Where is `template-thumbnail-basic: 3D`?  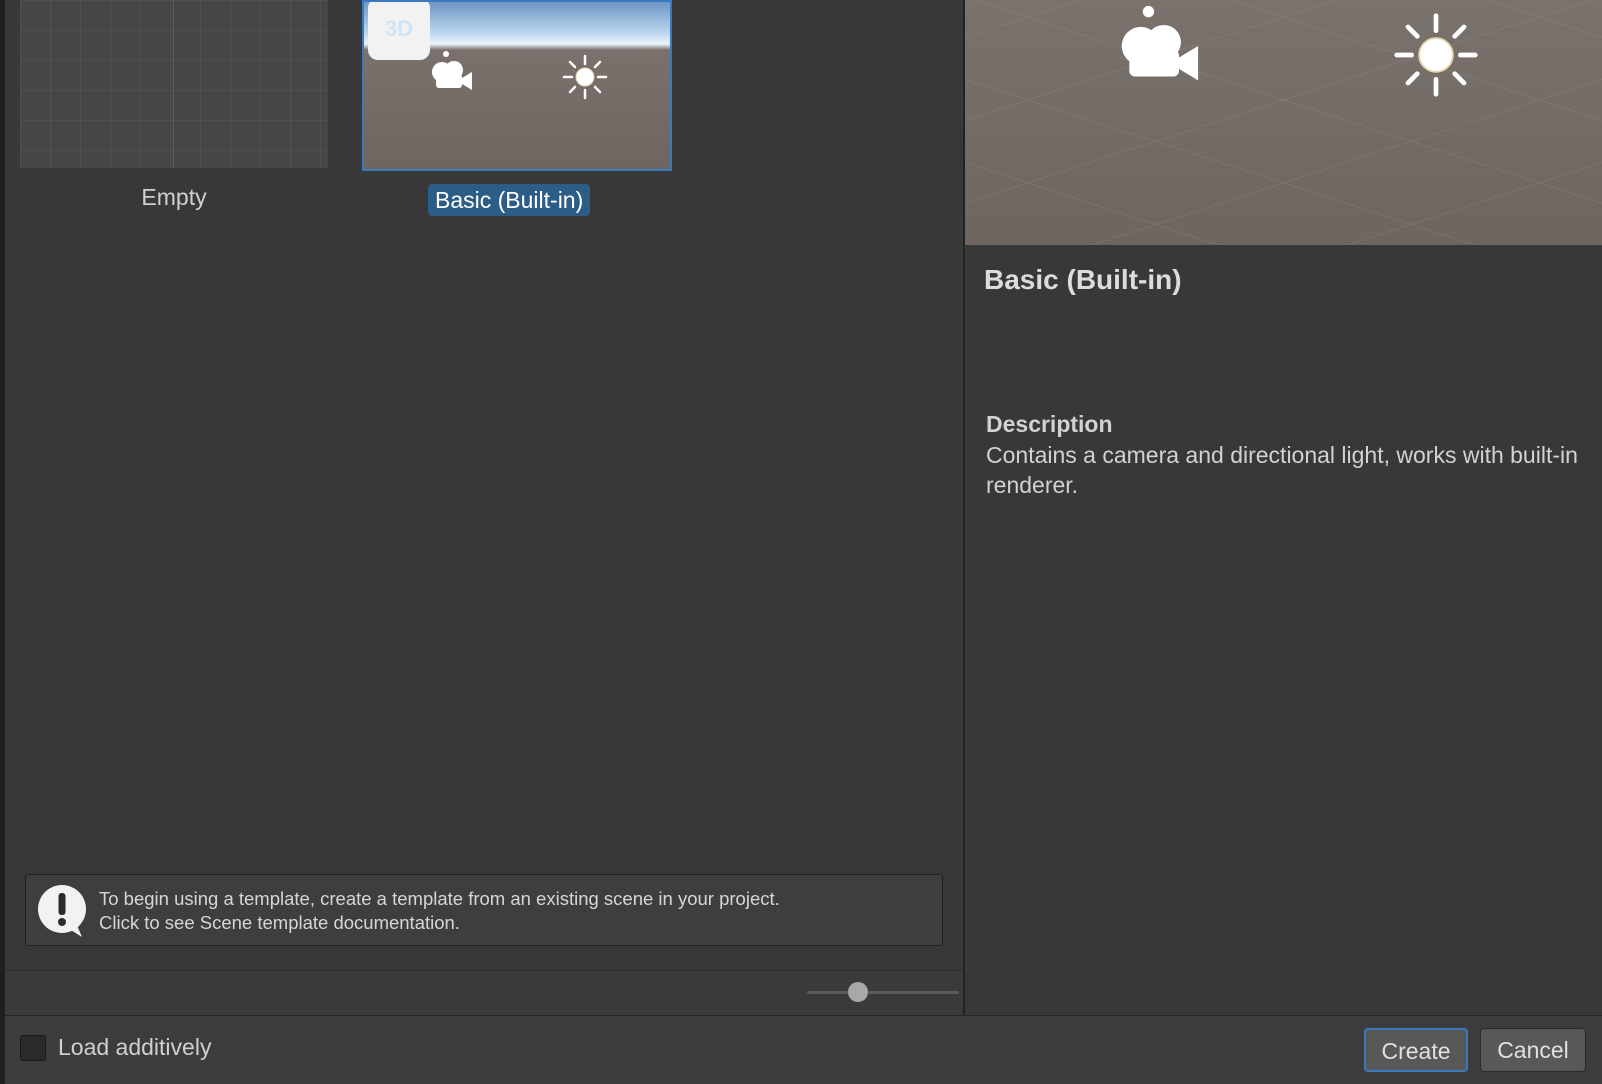
template-thumbnail-basic: 3D is located at coordinates (517, 85).